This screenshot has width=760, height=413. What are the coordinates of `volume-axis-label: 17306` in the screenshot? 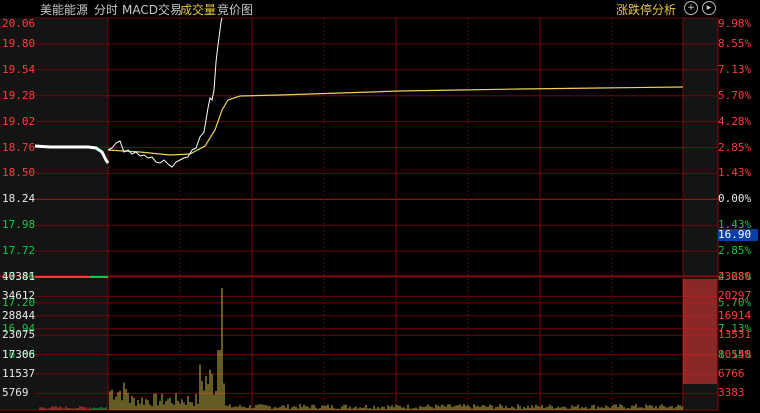 It's located at (19, 354).